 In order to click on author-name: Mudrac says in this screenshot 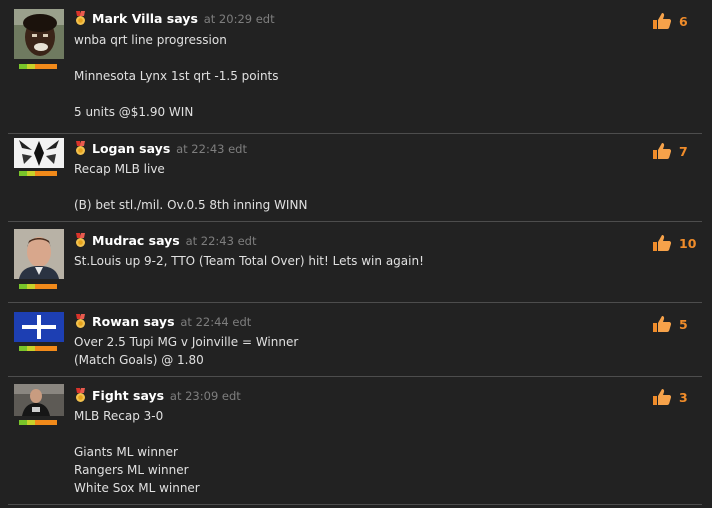, I will do `click(136, 240)`.